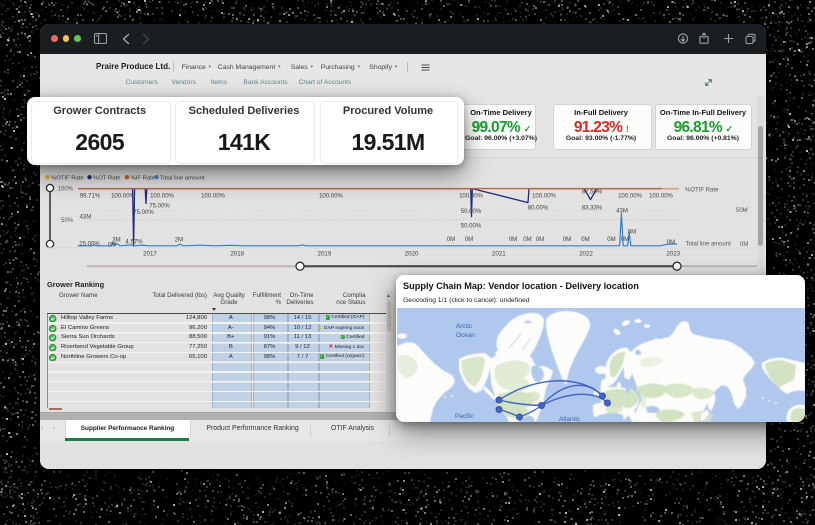 This screenshot has width=815, height=525. What do you see at coordinates (538, 208) in the screenshot?
I see `svg-text: 80.00%` at bounding box center [538, 208].